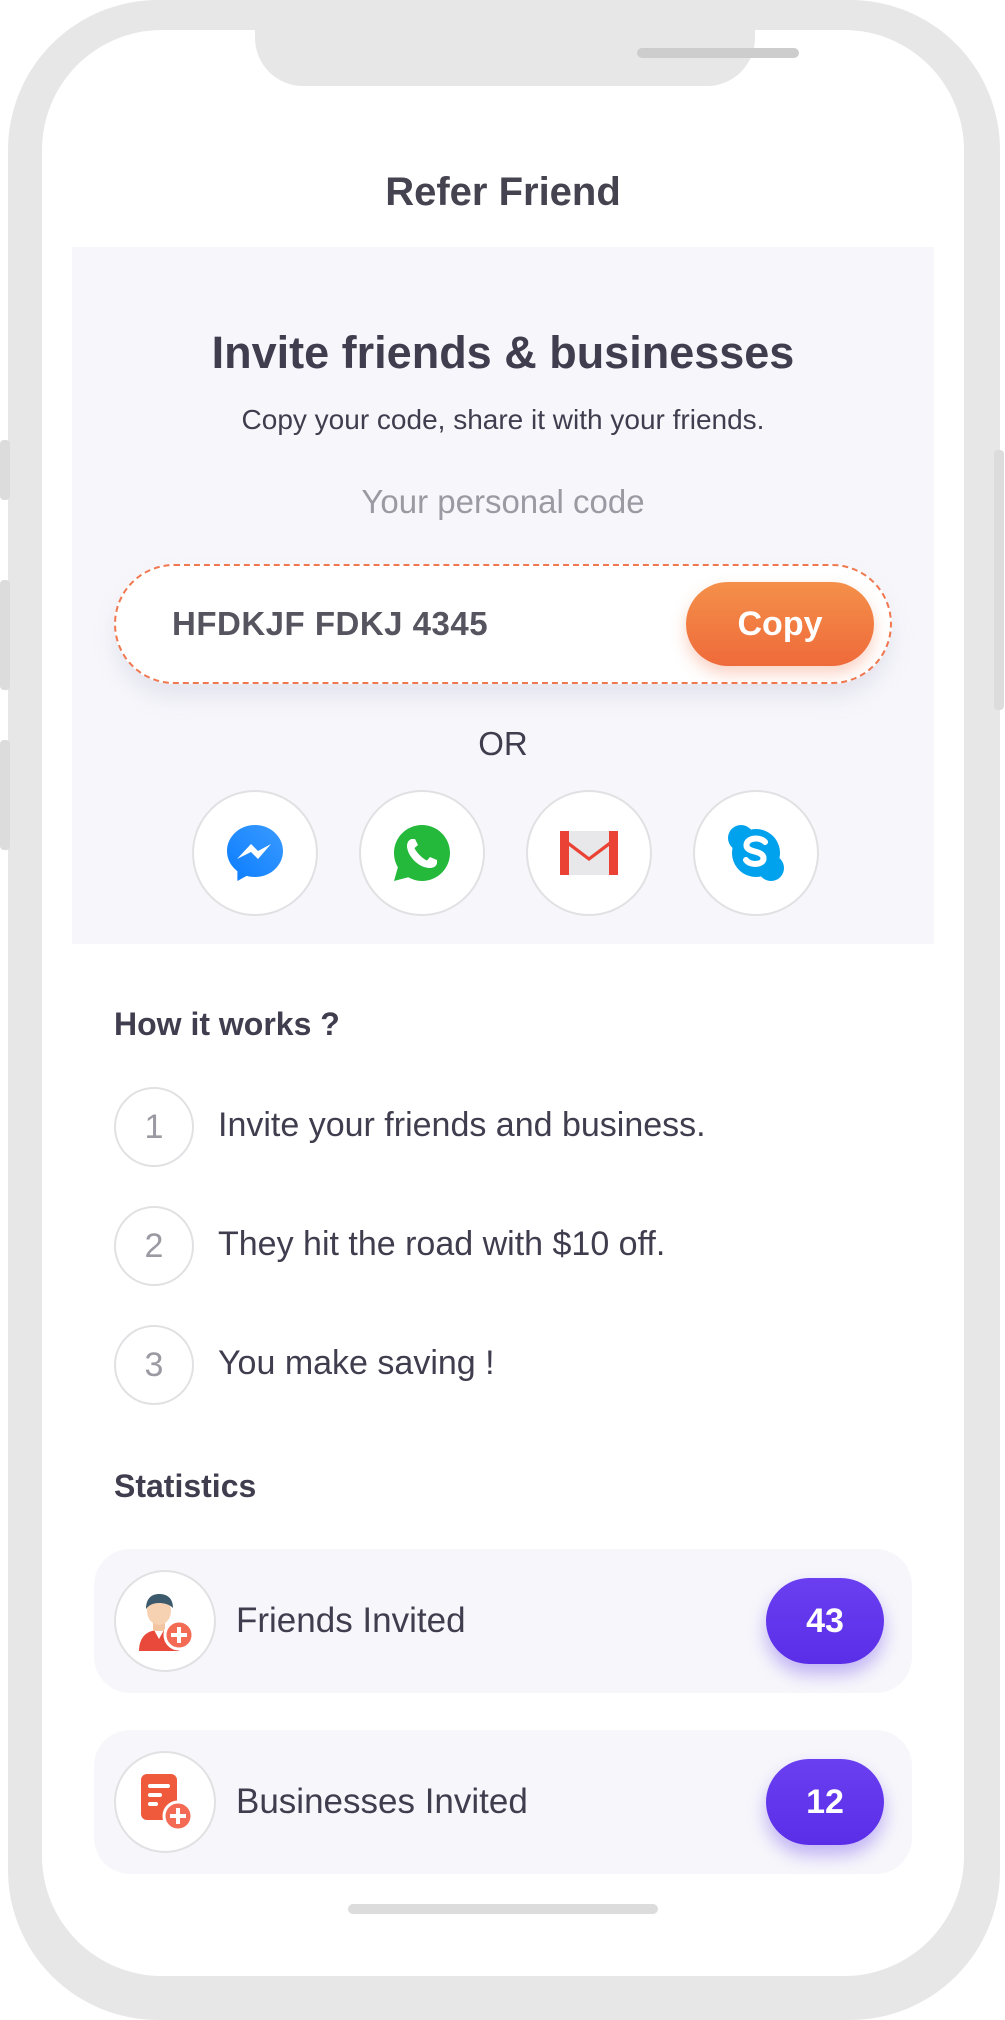 The image size is (1005, 2020). I want to click on share-whatsapp-button, so click(422, 853).